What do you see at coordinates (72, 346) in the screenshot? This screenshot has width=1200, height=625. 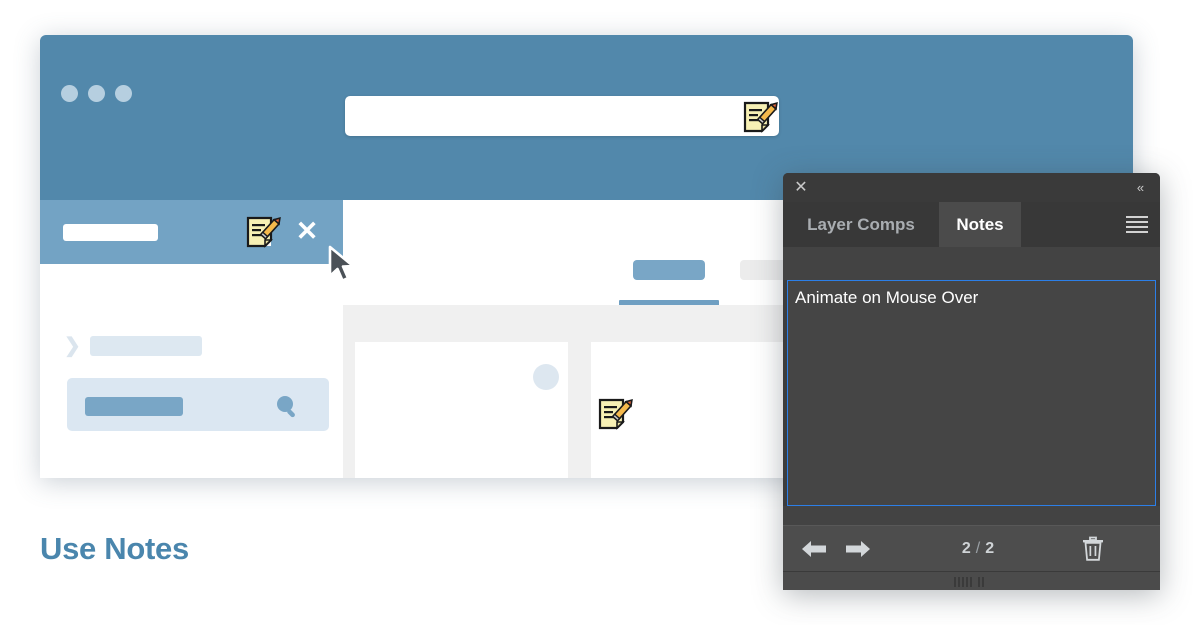 I see `chevron-right-icon: ❯` at bounding box center [72, 346].